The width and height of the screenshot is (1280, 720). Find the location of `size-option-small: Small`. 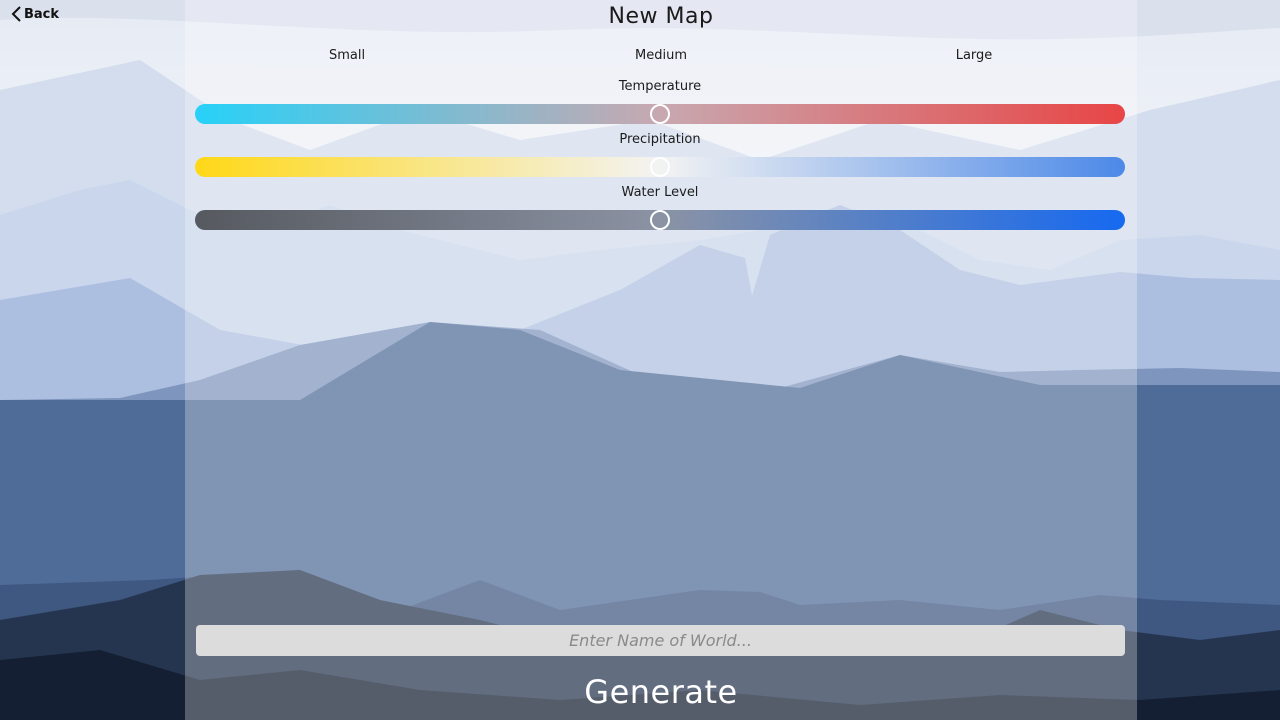

size-option-small: Small is located at coordinates (347, 55).